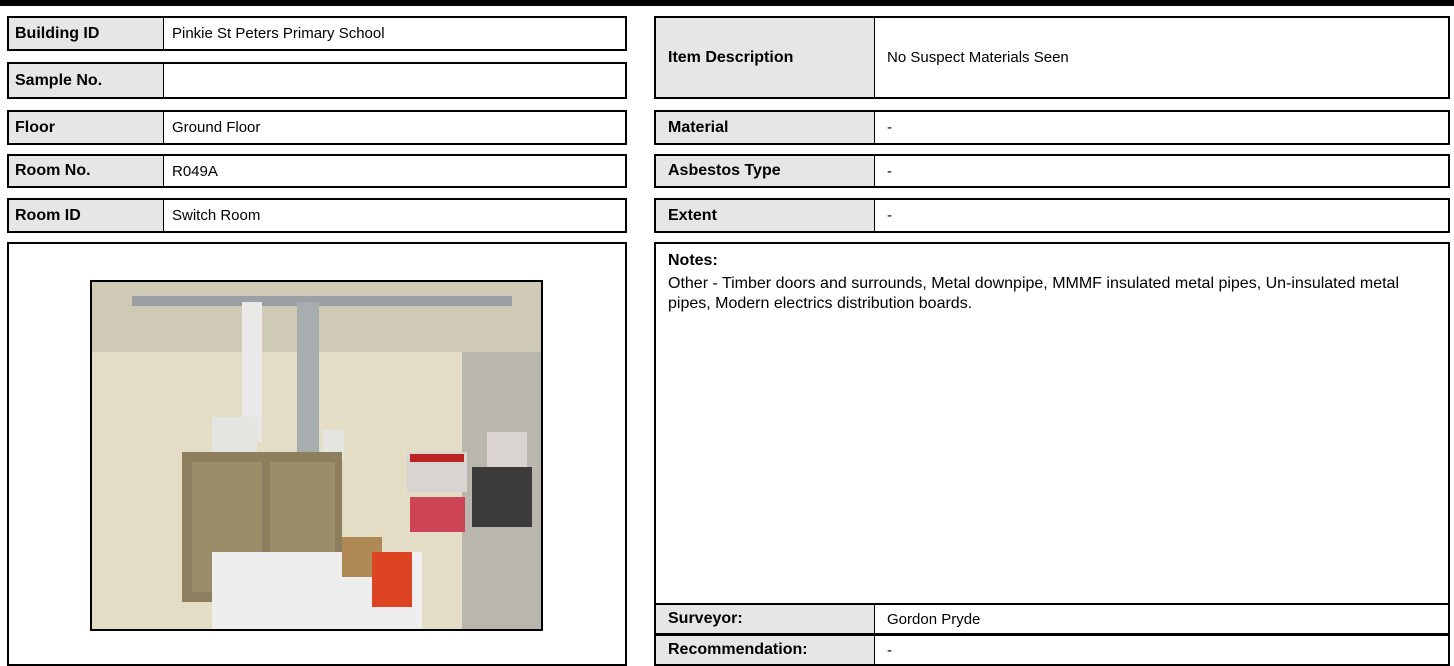 This screenshot has width=1454, height=666. Describe the element at coordinates (1052, 650) in the screenshot. I see `recommendation-row: Recommendation: -` at that location.